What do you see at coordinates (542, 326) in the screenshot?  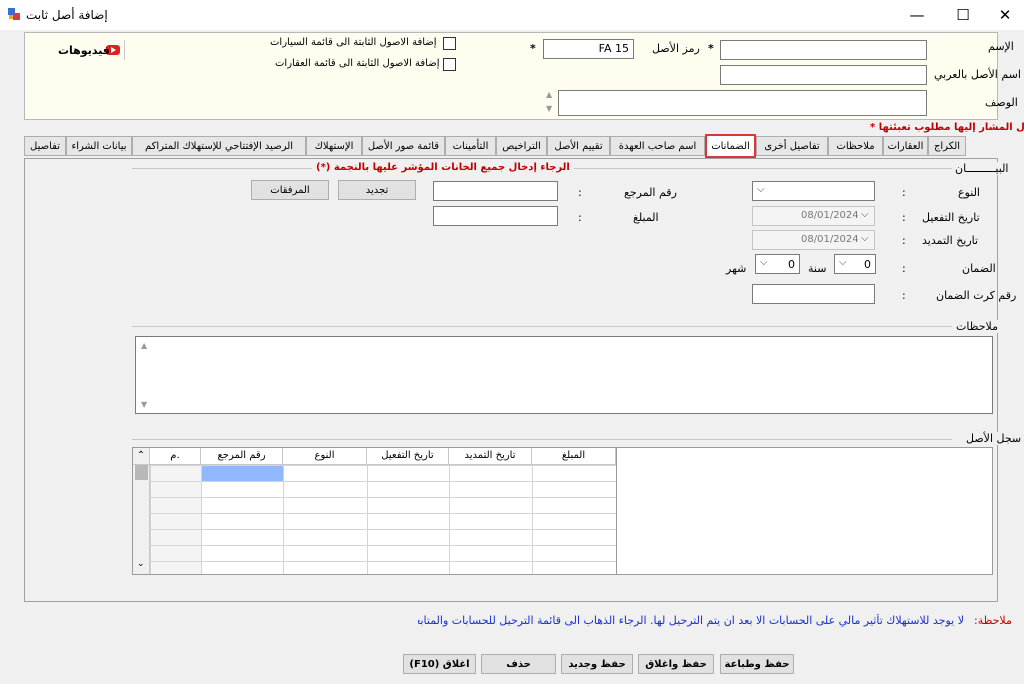 I see `notes-group-line` at bounding box center [542, 326].